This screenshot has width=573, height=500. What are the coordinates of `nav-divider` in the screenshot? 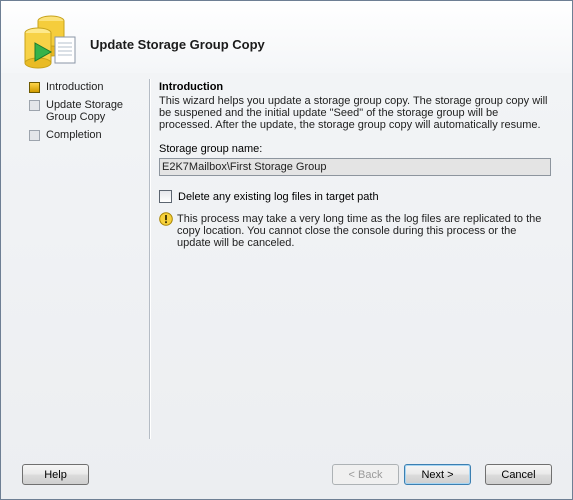 It's located at (150, 259).